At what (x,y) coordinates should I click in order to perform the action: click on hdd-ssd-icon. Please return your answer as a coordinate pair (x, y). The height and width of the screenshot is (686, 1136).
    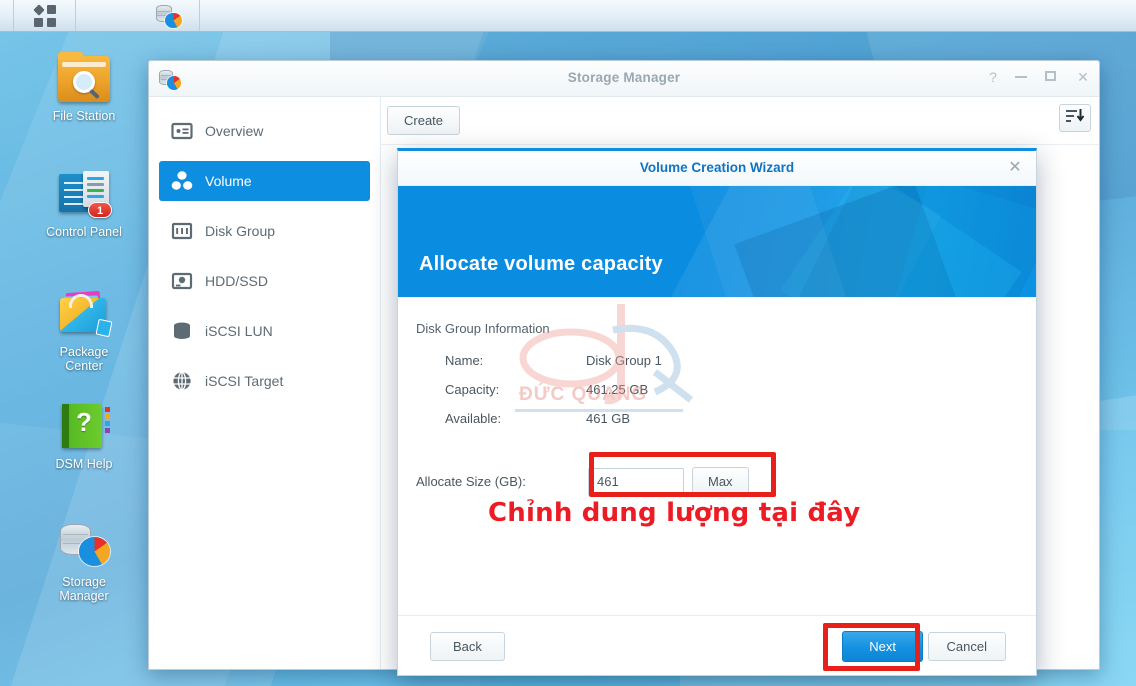
    Looking at the image, I should click on (182, 281).